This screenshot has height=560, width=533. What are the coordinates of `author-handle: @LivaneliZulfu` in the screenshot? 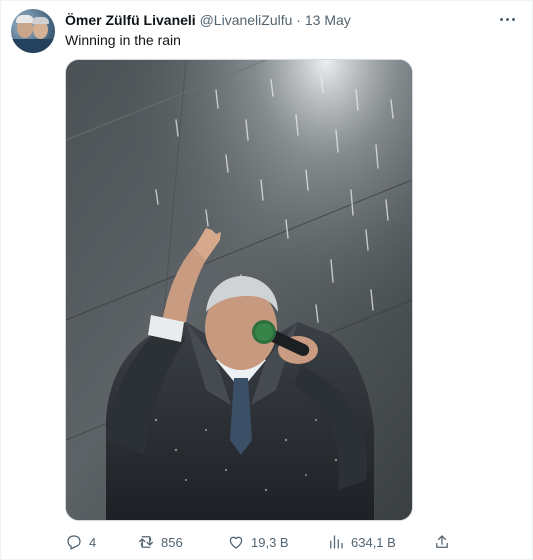 It's located at (246, 20).